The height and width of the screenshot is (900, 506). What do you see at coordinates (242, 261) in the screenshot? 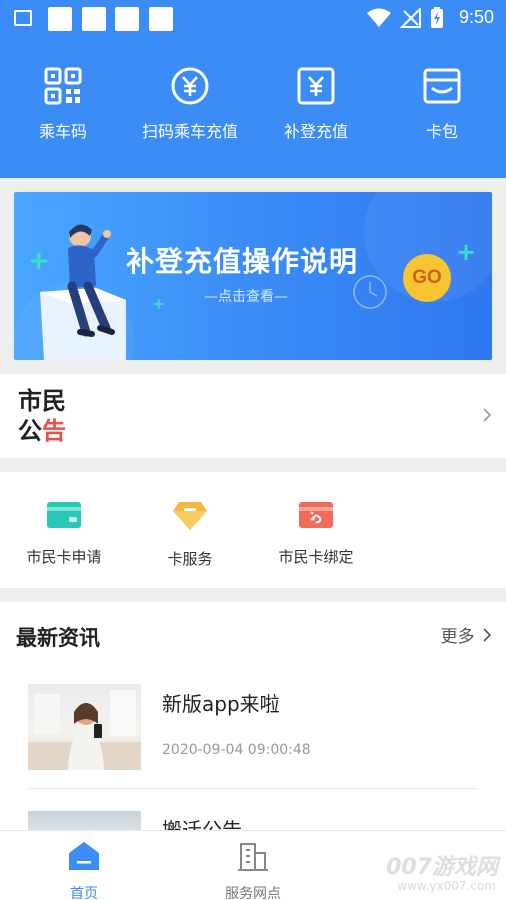
I see `banner-title: 补登充值操作说明` at bounding box center [242, 261].